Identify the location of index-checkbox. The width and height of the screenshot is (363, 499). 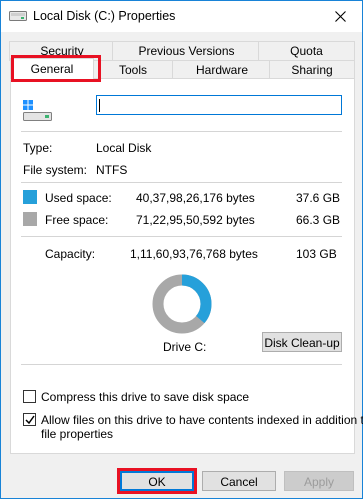
(29, 419).